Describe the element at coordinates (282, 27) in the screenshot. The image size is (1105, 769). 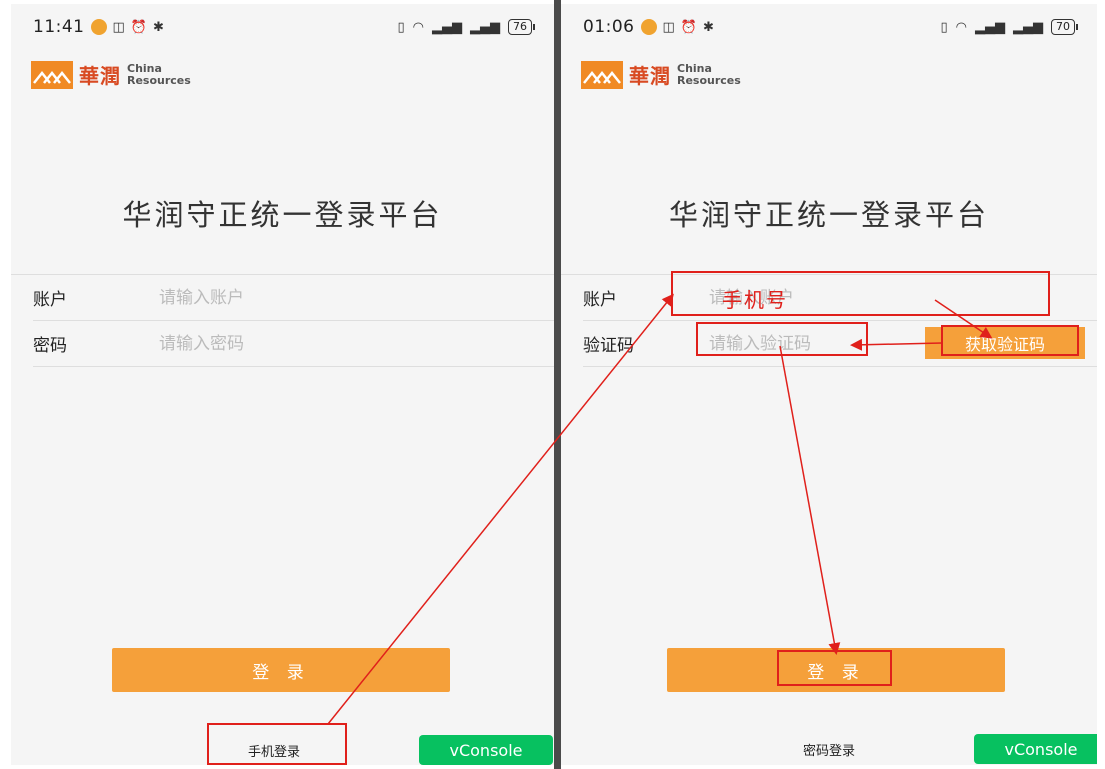
I see `status-bar: 11:41 ◫ ⏰ ✱ ▯ ◠ ▂▄▆ ▂▄▆ 76` at that location.